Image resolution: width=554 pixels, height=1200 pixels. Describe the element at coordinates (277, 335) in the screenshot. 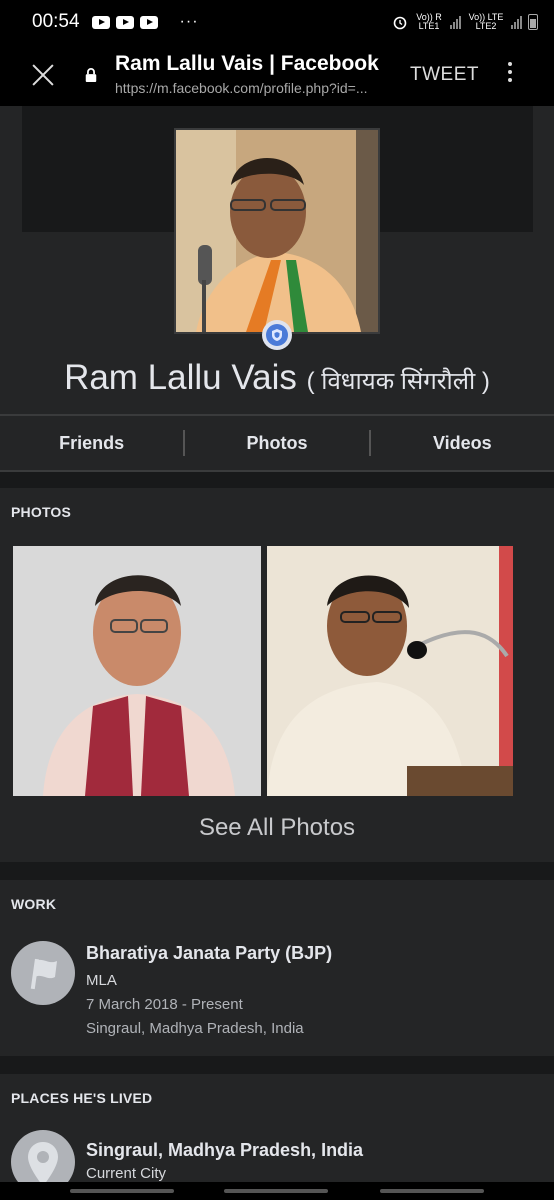

I see `profile-shield-icon` at that location.